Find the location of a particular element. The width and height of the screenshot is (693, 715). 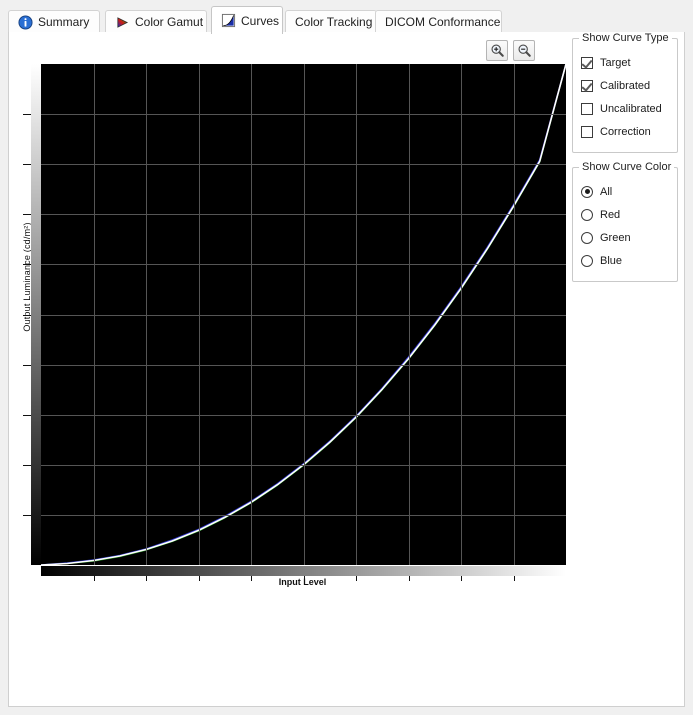

checkbox-calibrated is located at coordinates (587, 85).